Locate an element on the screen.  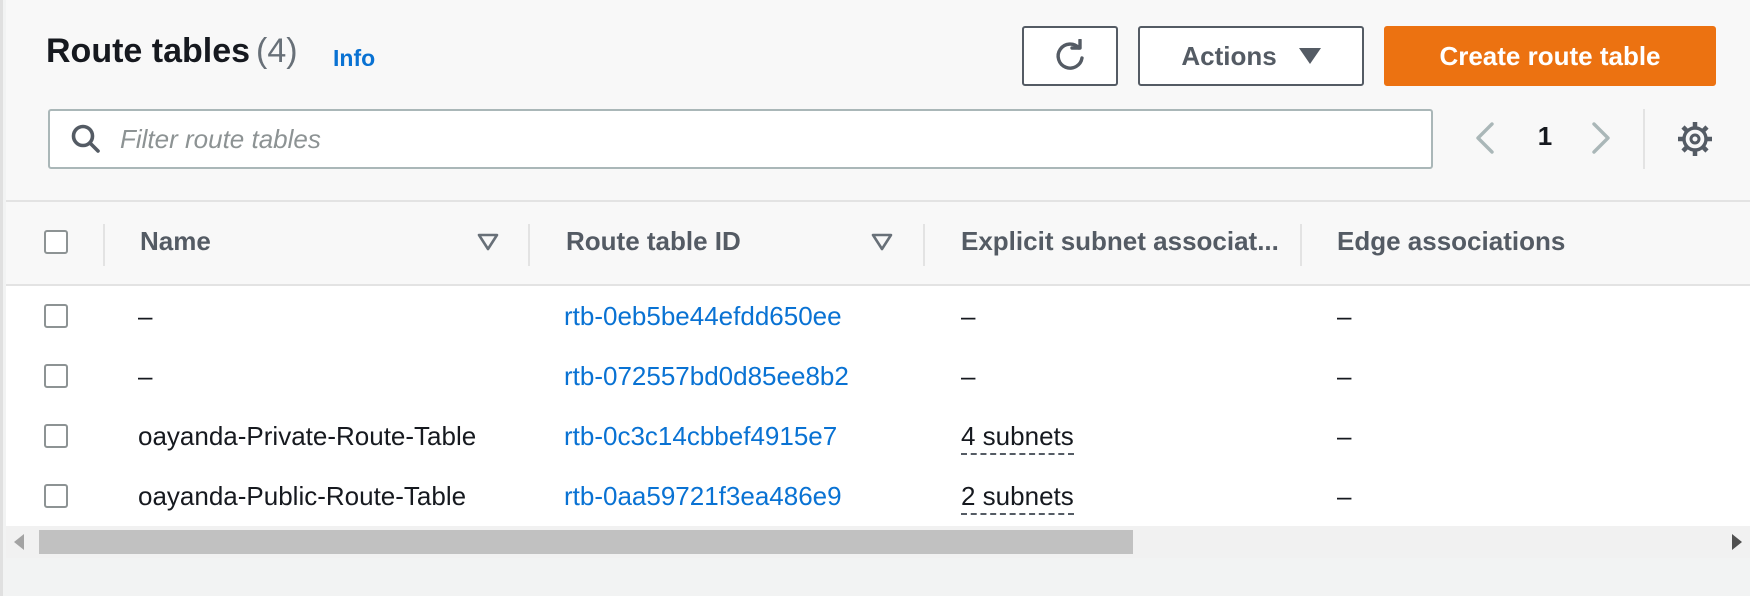
cell-route-table-id-link: rtb-0eb5be44efdd650ee is located at coordinates (703, 316).